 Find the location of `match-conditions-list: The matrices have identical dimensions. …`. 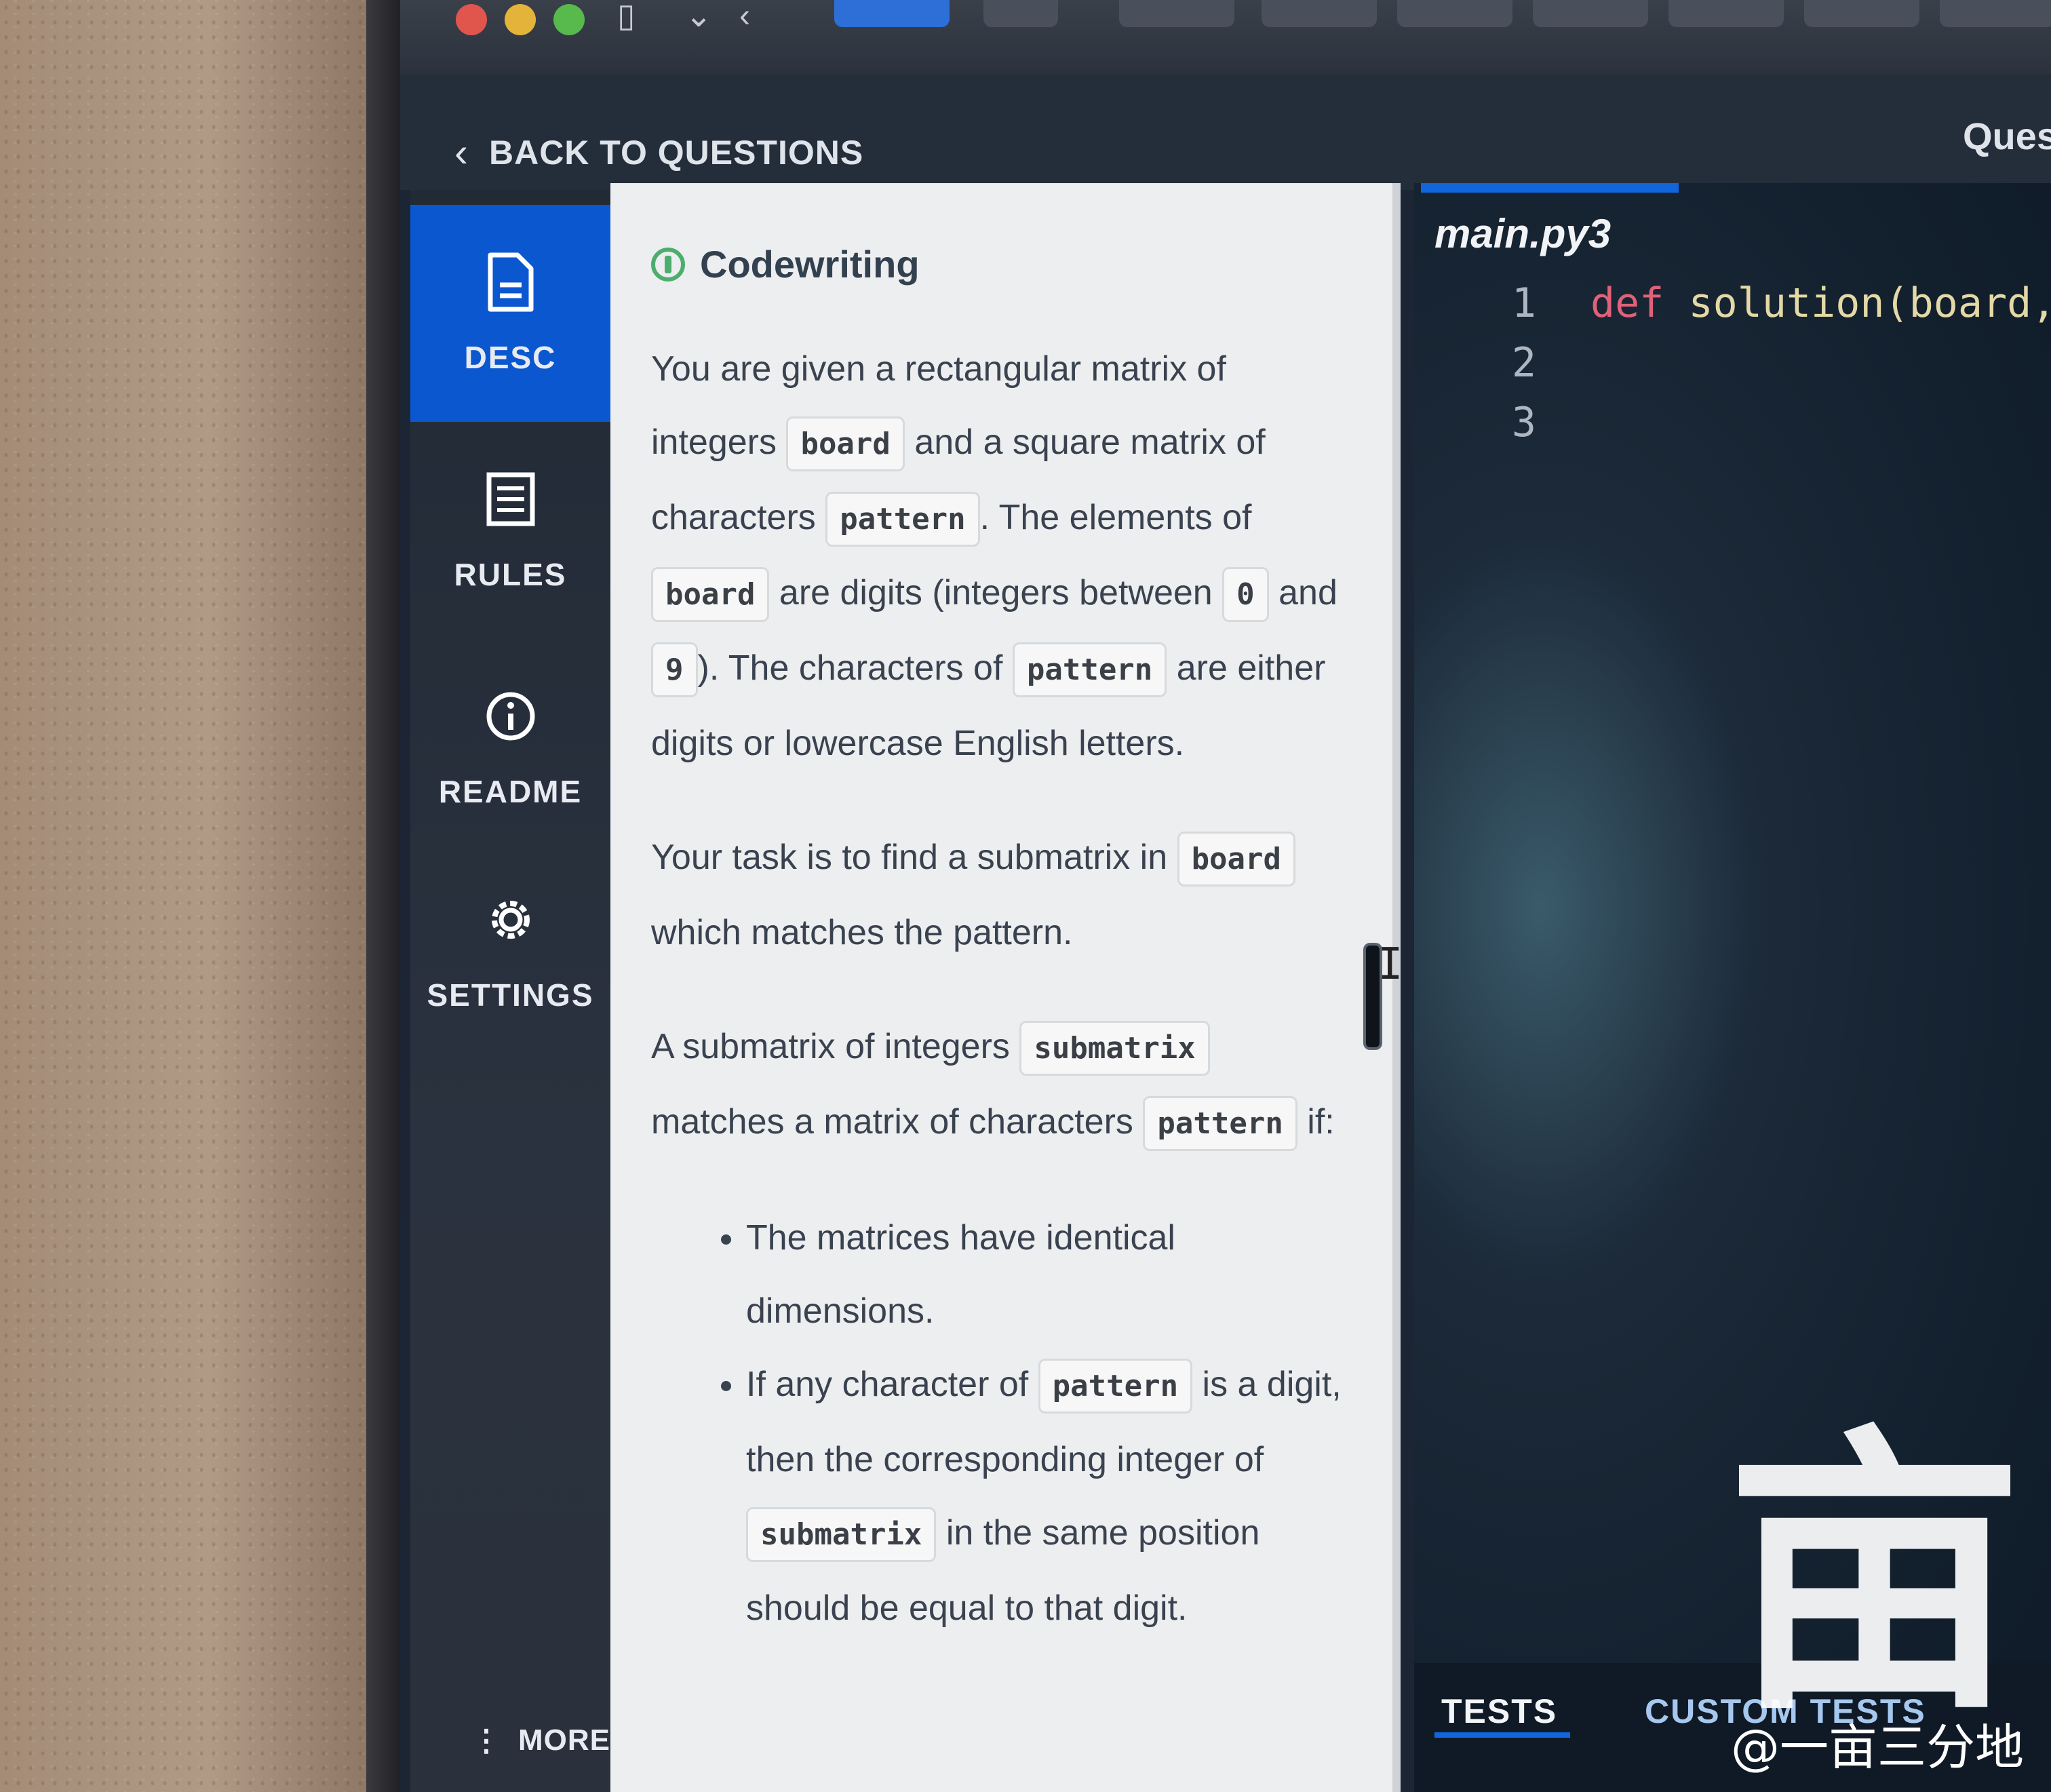

match-conditions-list: The matrices have identical dimensions. … is located at coordinates (1001, 1423).